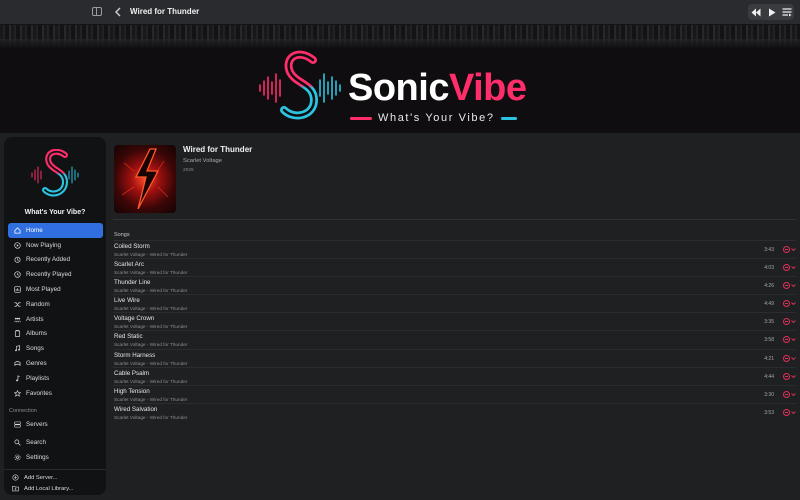 This screenshot has width=800, height=500. Describe the element at coordinates (769, 286) in the screenshot. I see `track-duration: 4:26` at that location.